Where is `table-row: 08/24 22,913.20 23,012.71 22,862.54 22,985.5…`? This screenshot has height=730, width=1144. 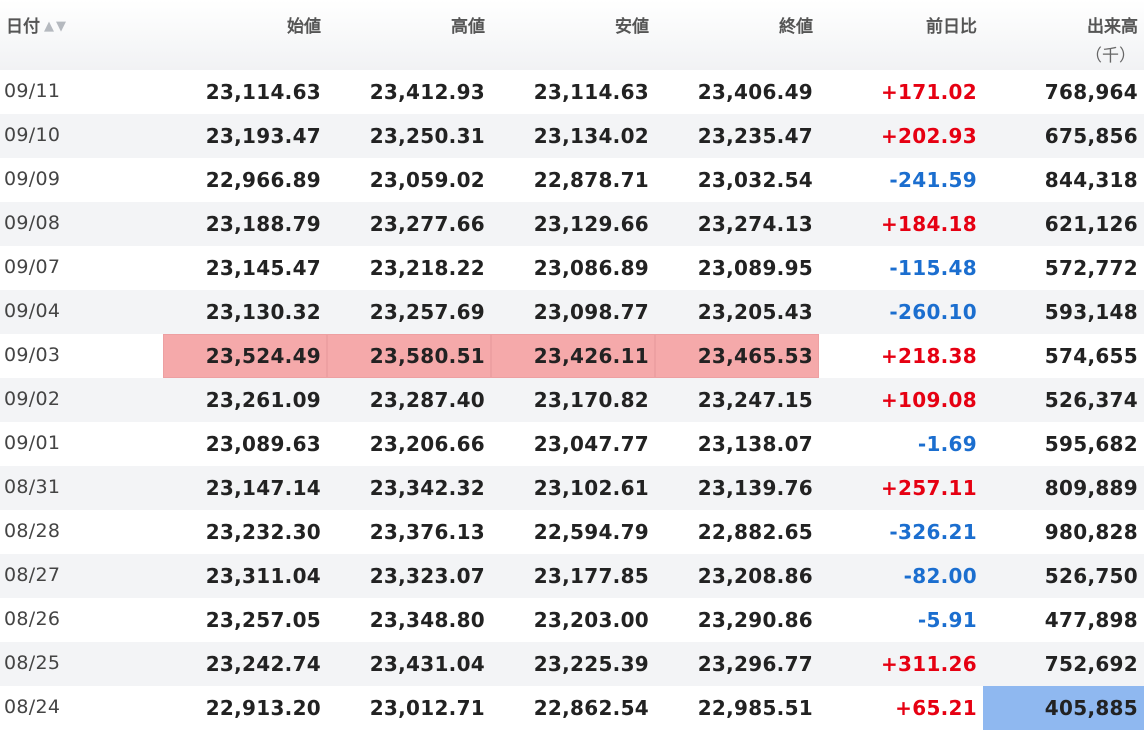 table-row: 08/24 22,913.20 23,012.71 22,862.54 22,985.5… is located at coordinates (572, 708).